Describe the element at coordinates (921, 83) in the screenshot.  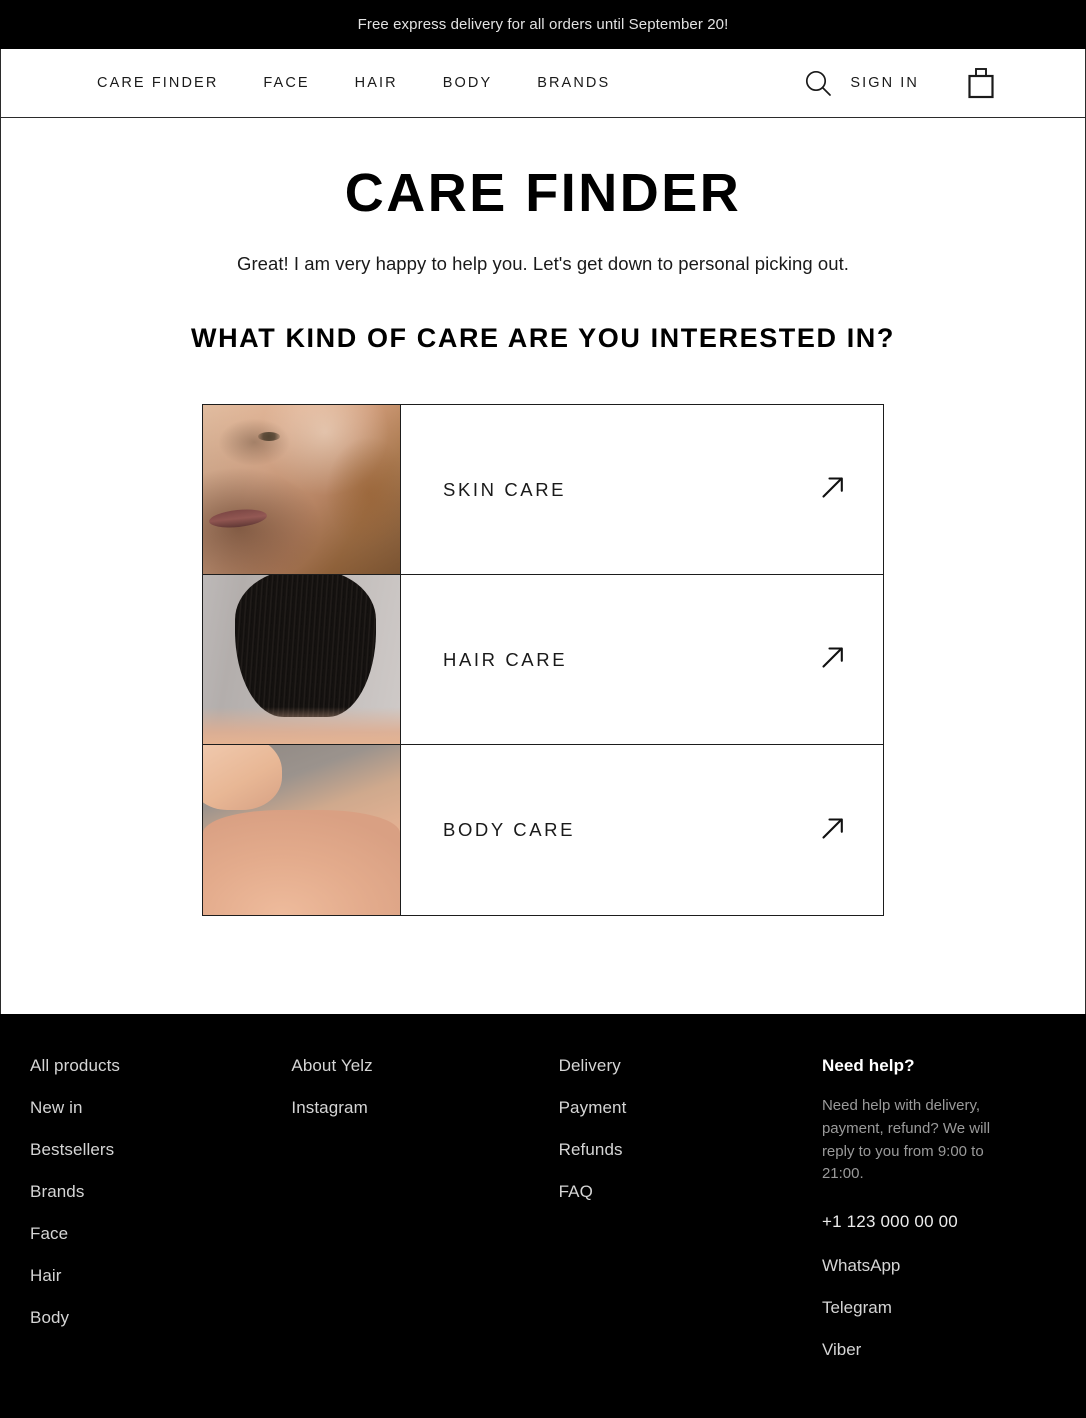
I see `header-actions: SIGN IN` at that location.